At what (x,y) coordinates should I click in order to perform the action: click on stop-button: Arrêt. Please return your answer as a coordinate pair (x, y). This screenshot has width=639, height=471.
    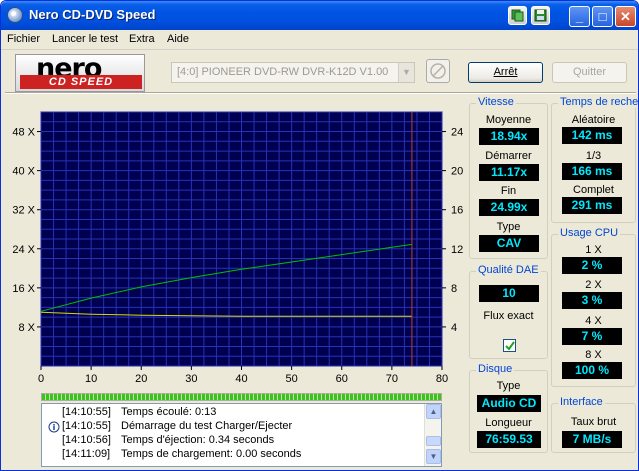
    Looking at the image, I should click on (505, 72).